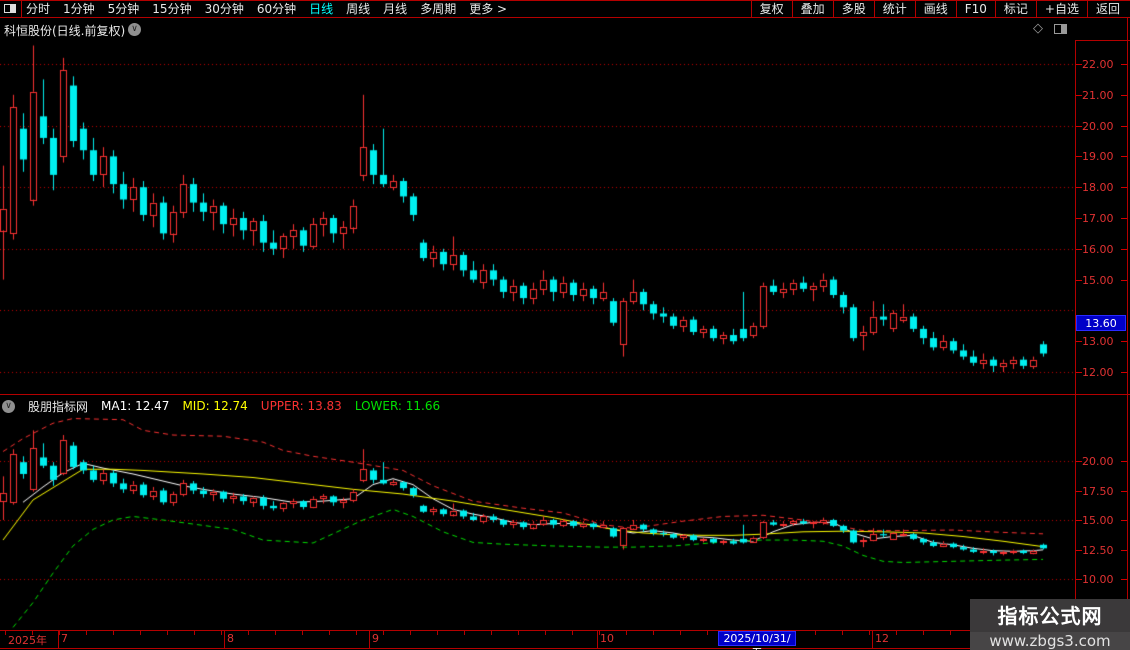  Describe the element at coordinates (1107, 9) in the screenshot. I see `tools-menu-item: 返回` at that location.